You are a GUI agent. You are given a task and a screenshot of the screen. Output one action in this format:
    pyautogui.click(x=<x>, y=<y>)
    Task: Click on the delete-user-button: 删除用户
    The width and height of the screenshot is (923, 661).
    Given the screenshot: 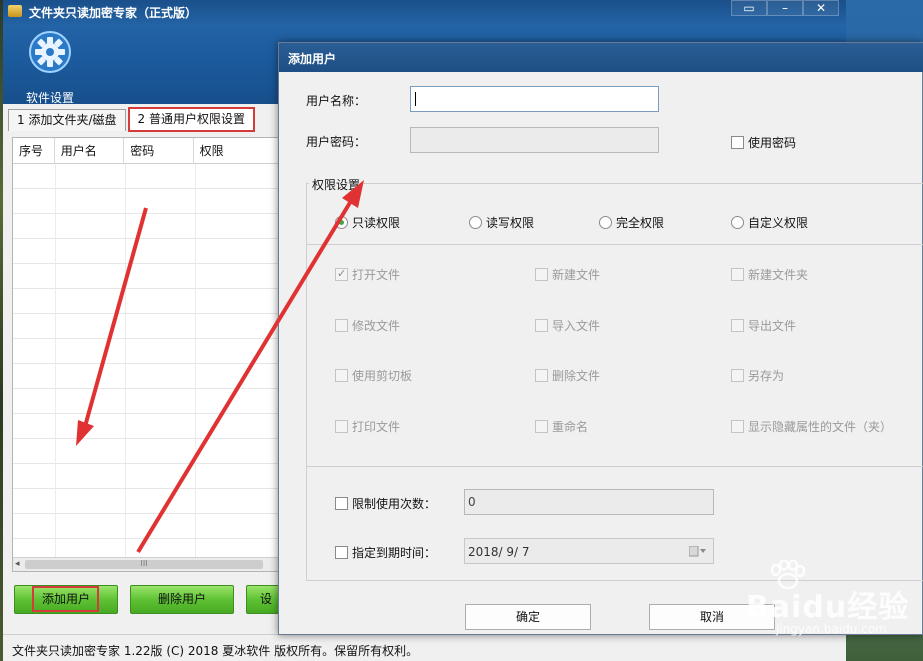 What is the action you would take?
    pyautogui.click(x=182, y=599)
    